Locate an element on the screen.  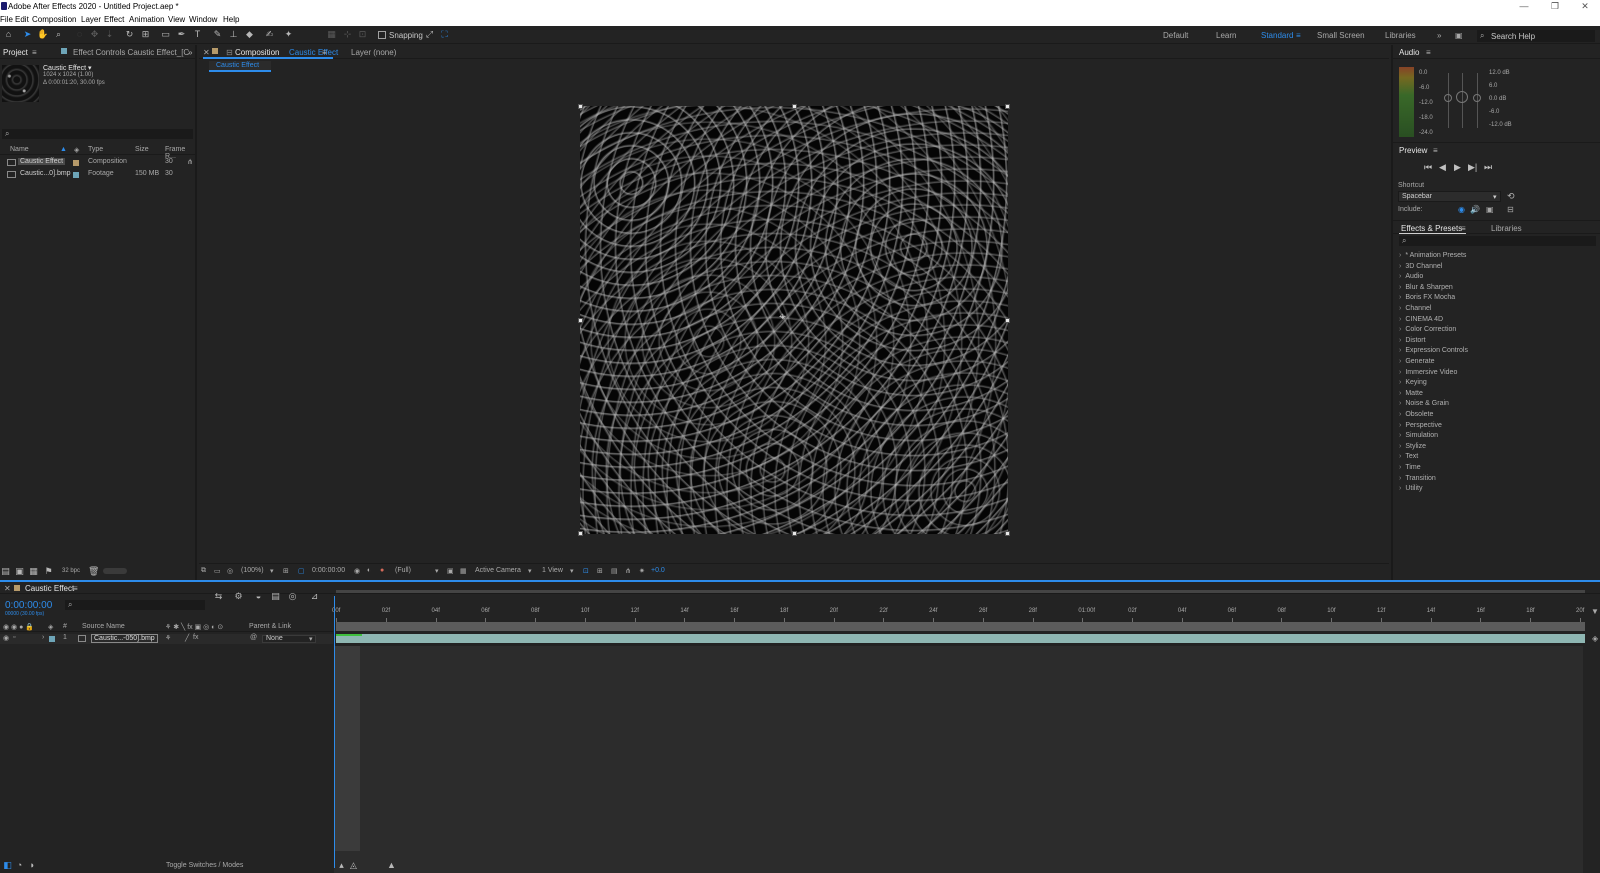
last-frame-icon: ⏭ is located at coordinates (1488, 167).